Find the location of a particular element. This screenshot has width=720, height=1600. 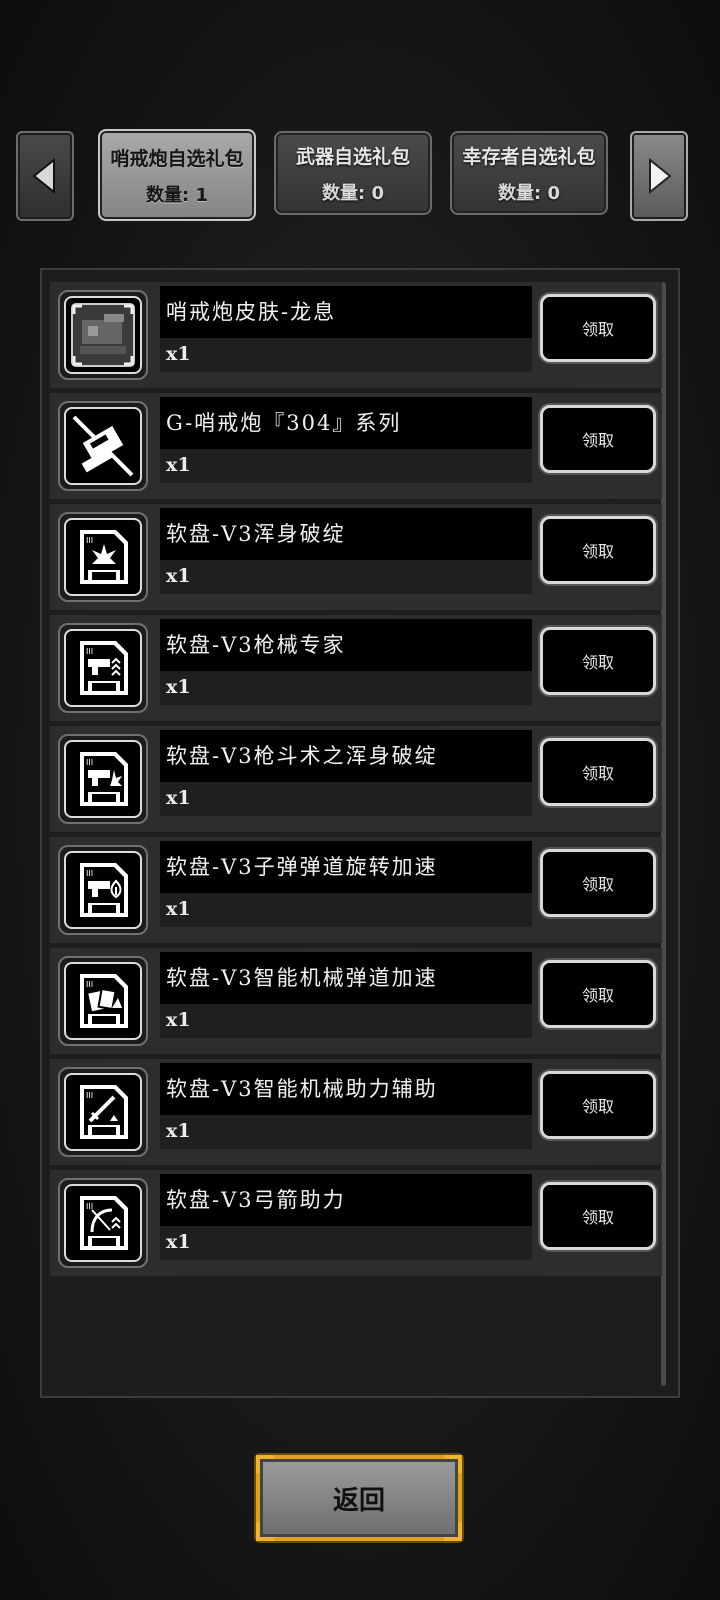

item-name: G-哨戒炮『304』系列 is located at coordinates (284, 423).